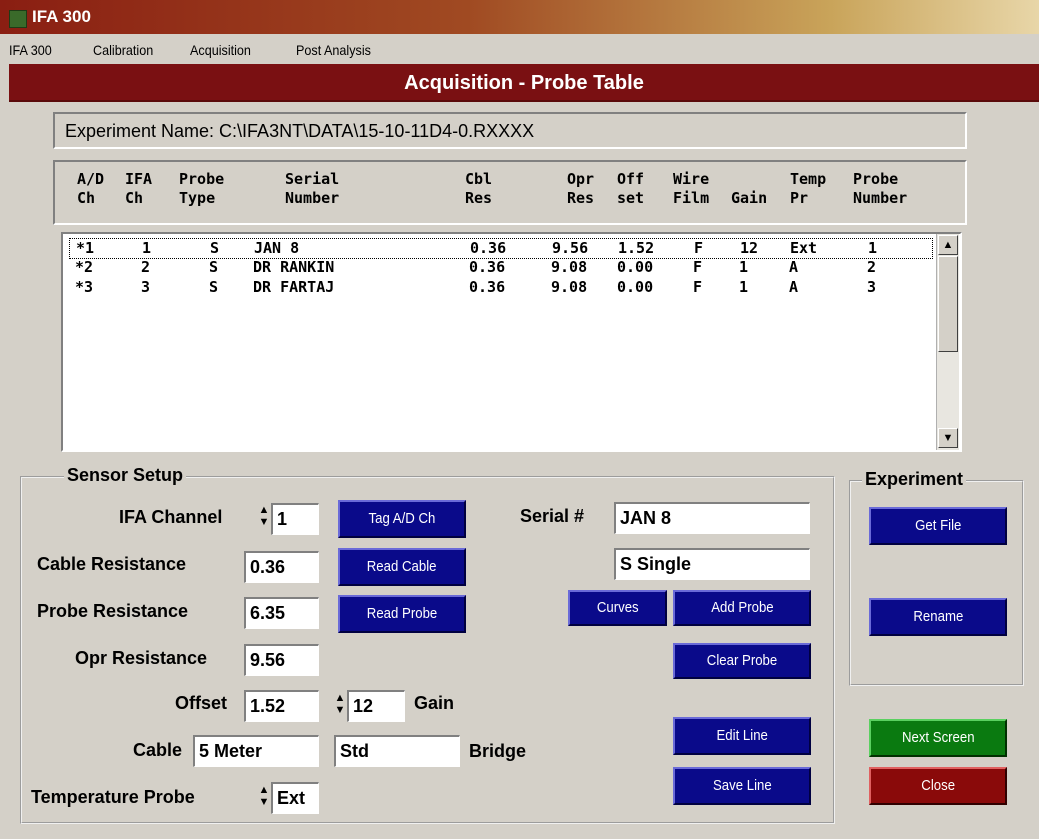 Image resolution: width=1039 pixels, height=839 pixels. What do you see at coordinates (139, 188) in the screenshot?
I see `col-ifa-ch: IFA Ch` at bounding box center [139, 188].